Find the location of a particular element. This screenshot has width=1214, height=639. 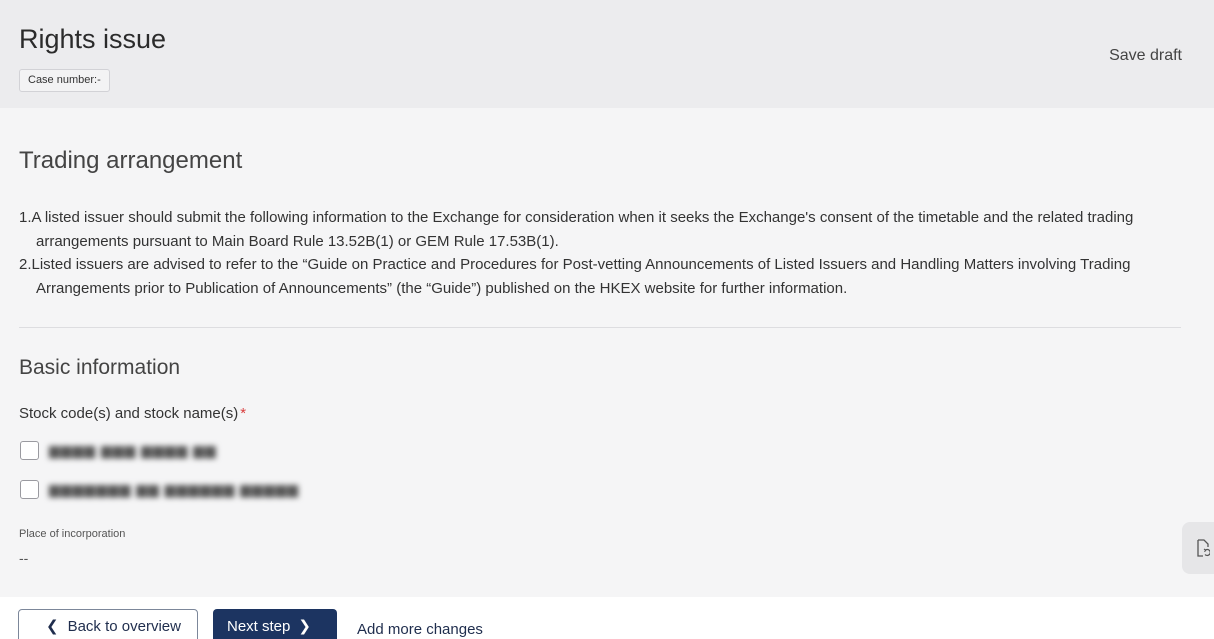

section-title: Trading arrangement is located at coordinates (131, 160).